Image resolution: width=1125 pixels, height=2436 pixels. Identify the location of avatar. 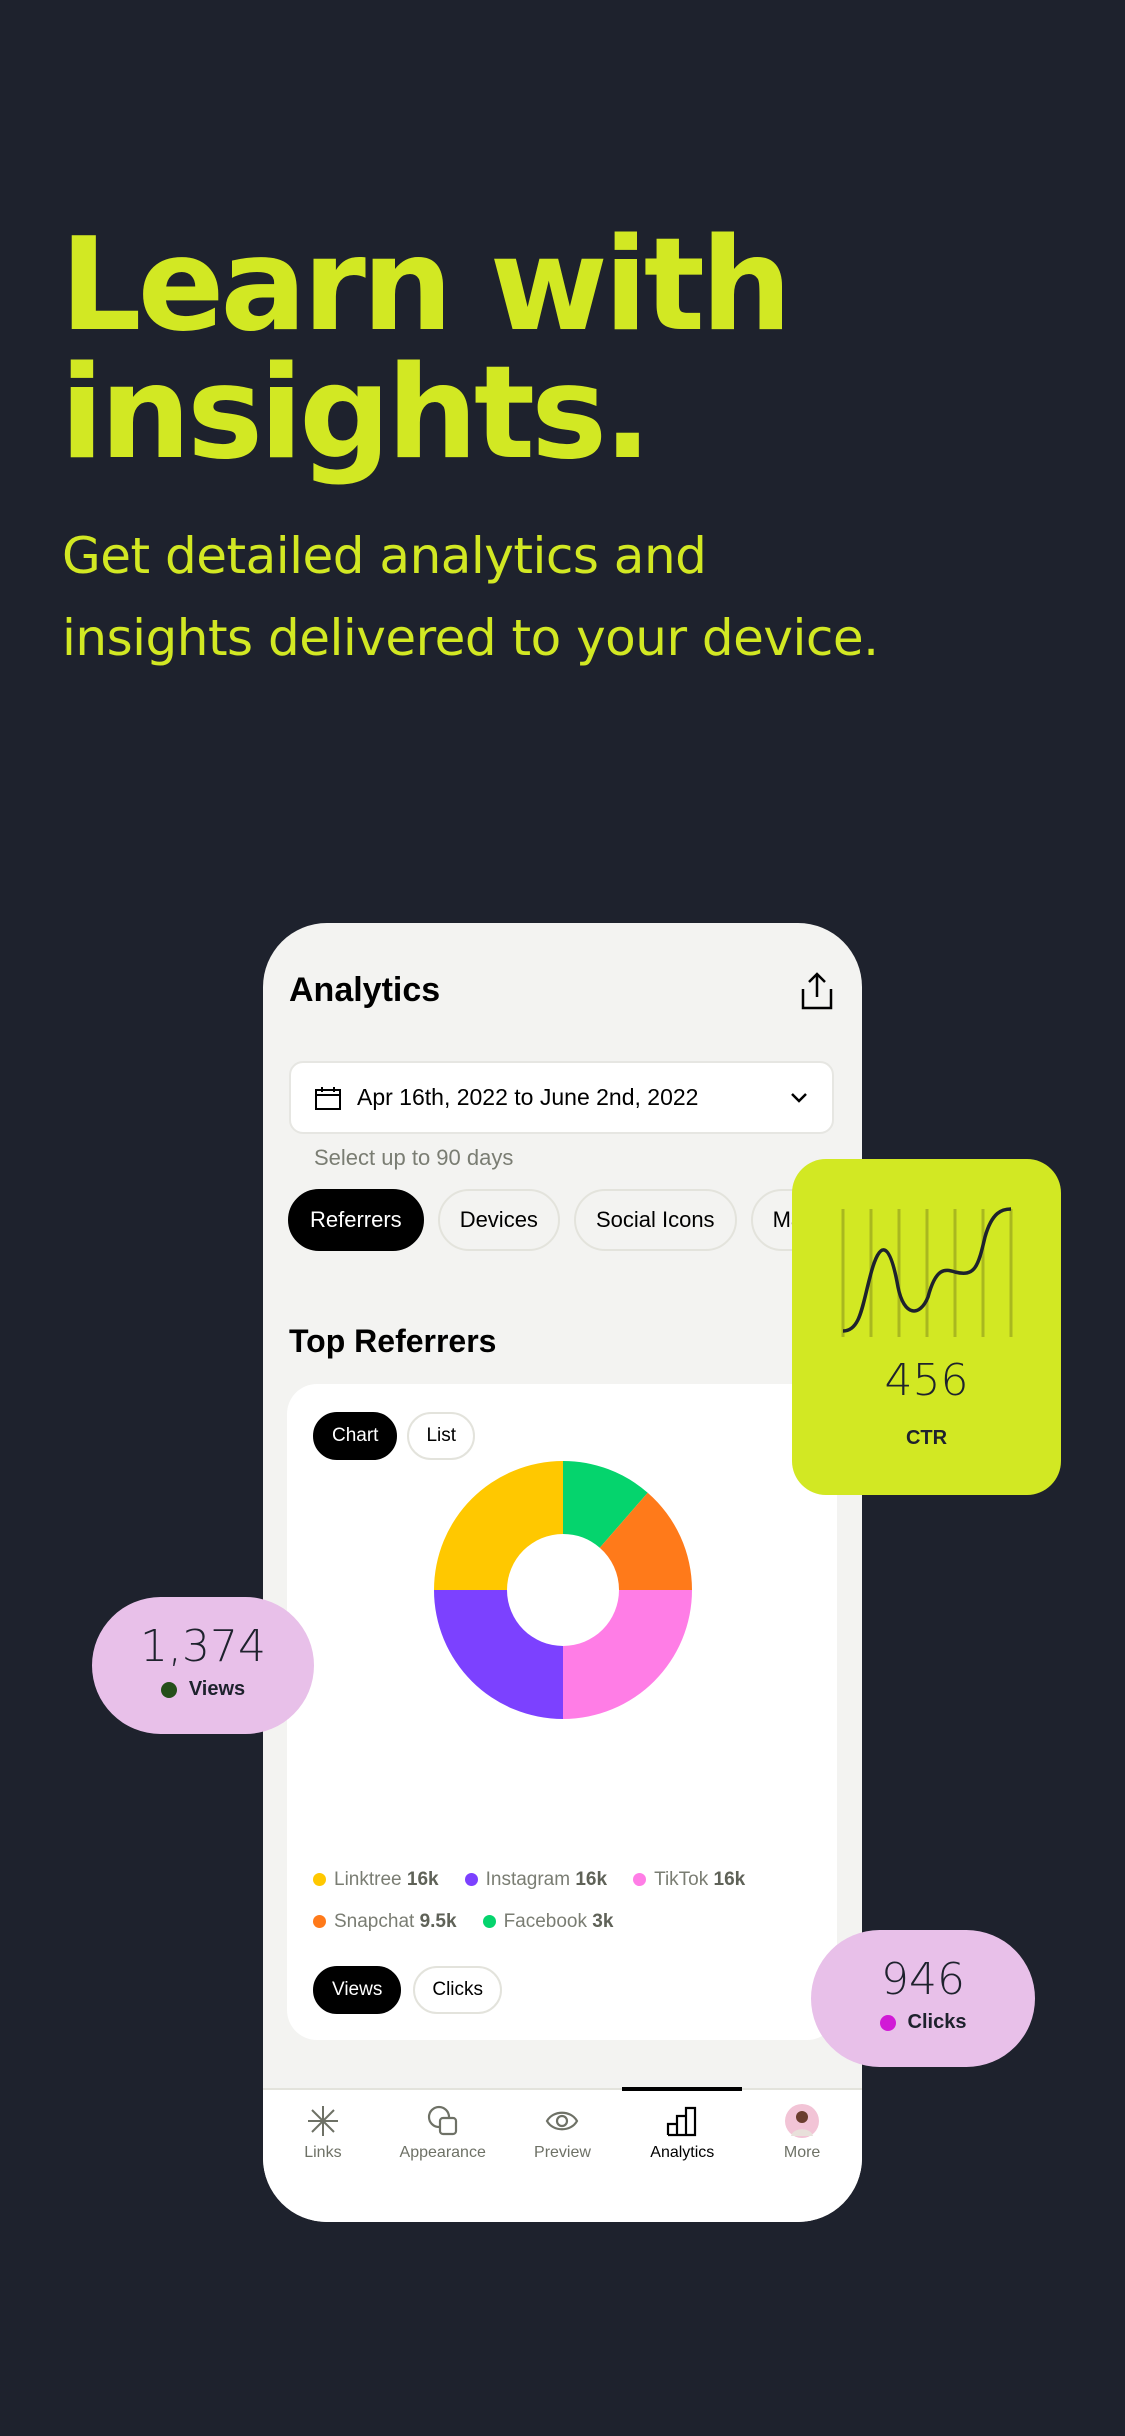
(802, 2121).